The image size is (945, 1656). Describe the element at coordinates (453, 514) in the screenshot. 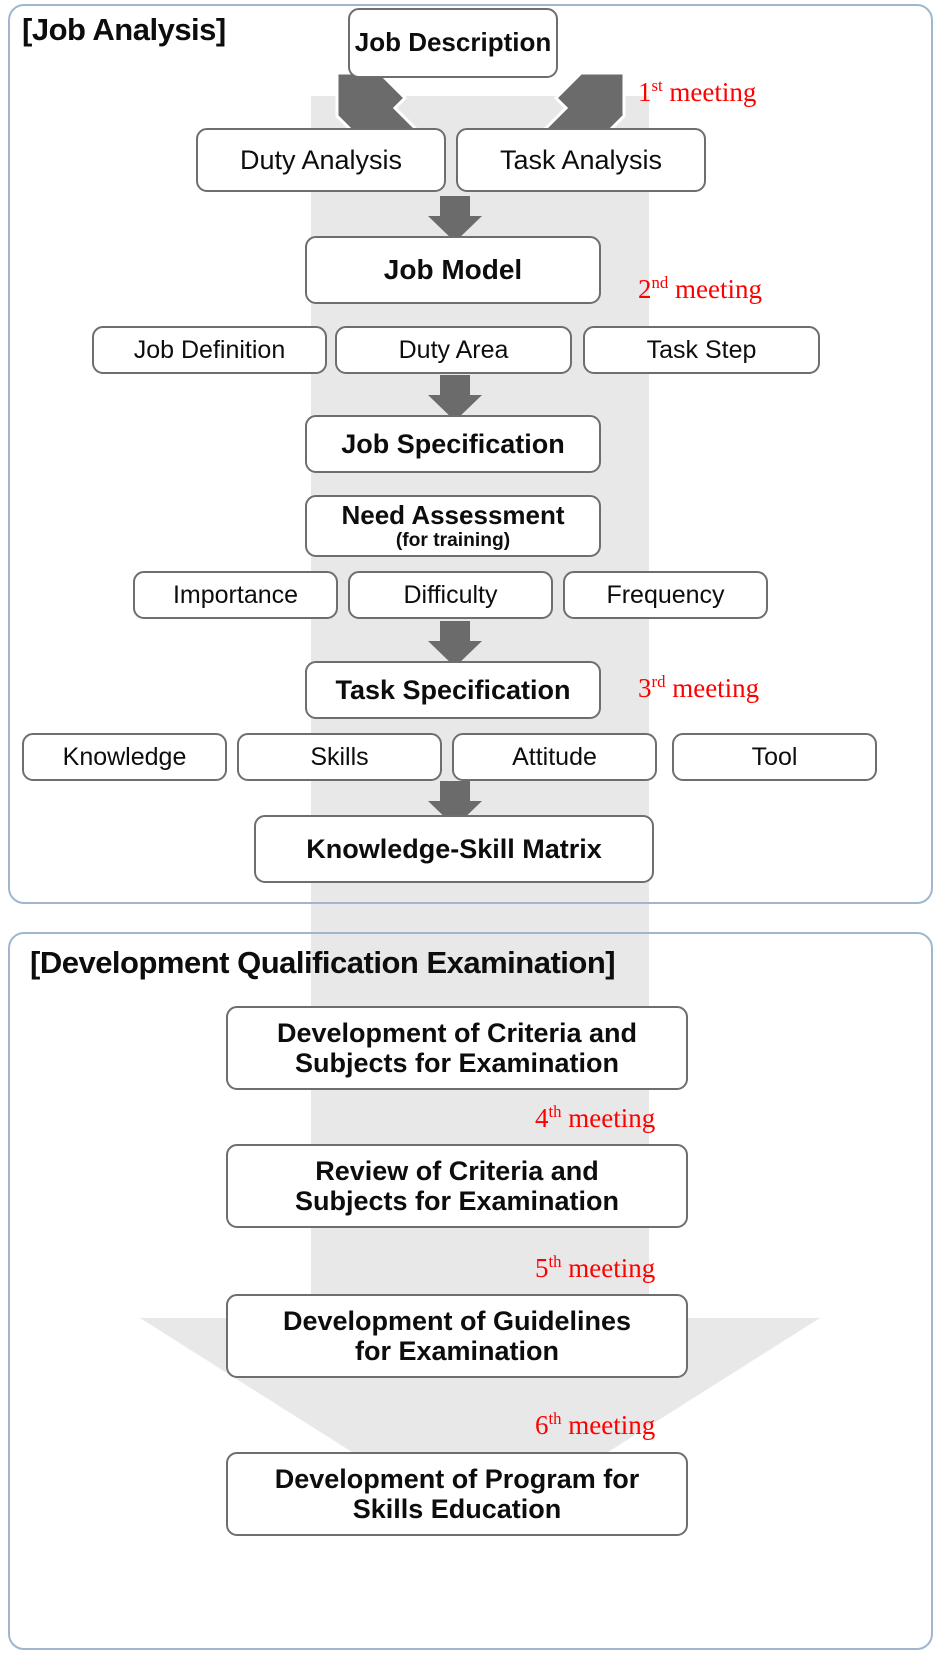

I see `node-need-assessment-label: Need Assessment` at that location.